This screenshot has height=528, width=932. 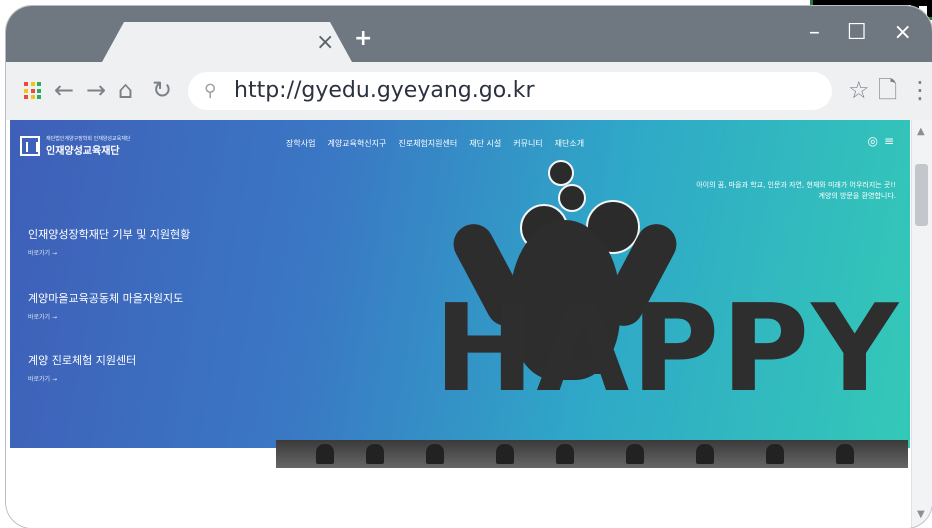 What do you see at coordinates (667, 349) in the screenshot?
I see `happy-text-graphic: HAPPY` at bounding box center [667, 349].